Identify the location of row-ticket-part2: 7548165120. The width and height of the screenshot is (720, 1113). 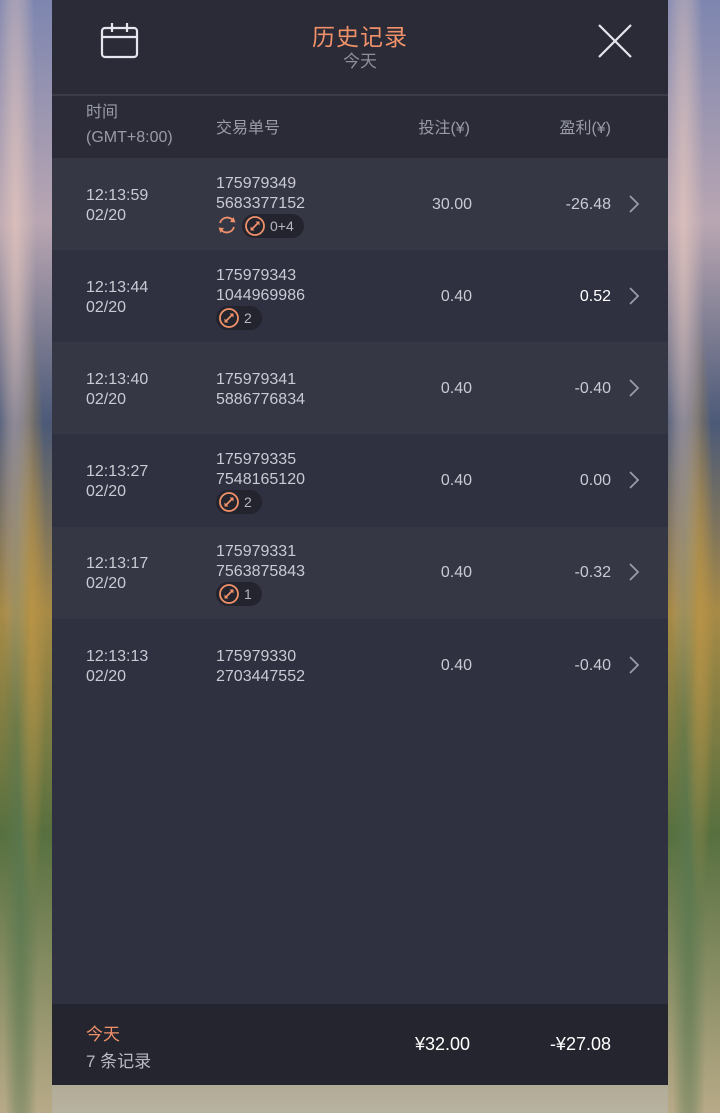
(260, 479).